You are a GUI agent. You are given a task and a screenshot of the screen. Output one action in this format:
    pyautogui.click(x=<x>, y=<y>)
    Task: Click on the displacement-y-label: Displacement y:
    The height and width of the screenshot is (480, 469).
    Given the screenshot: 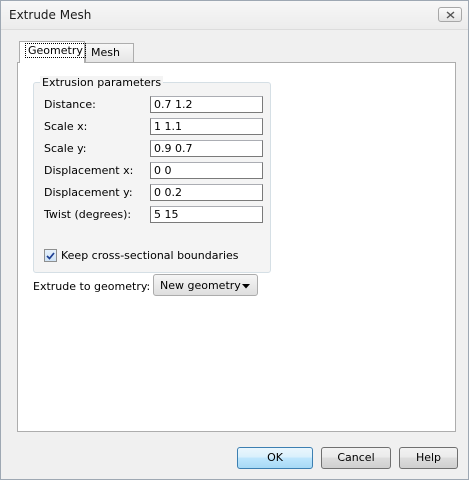 What is the action you would take?
    pyautogui.click(x=88, y=192)
    